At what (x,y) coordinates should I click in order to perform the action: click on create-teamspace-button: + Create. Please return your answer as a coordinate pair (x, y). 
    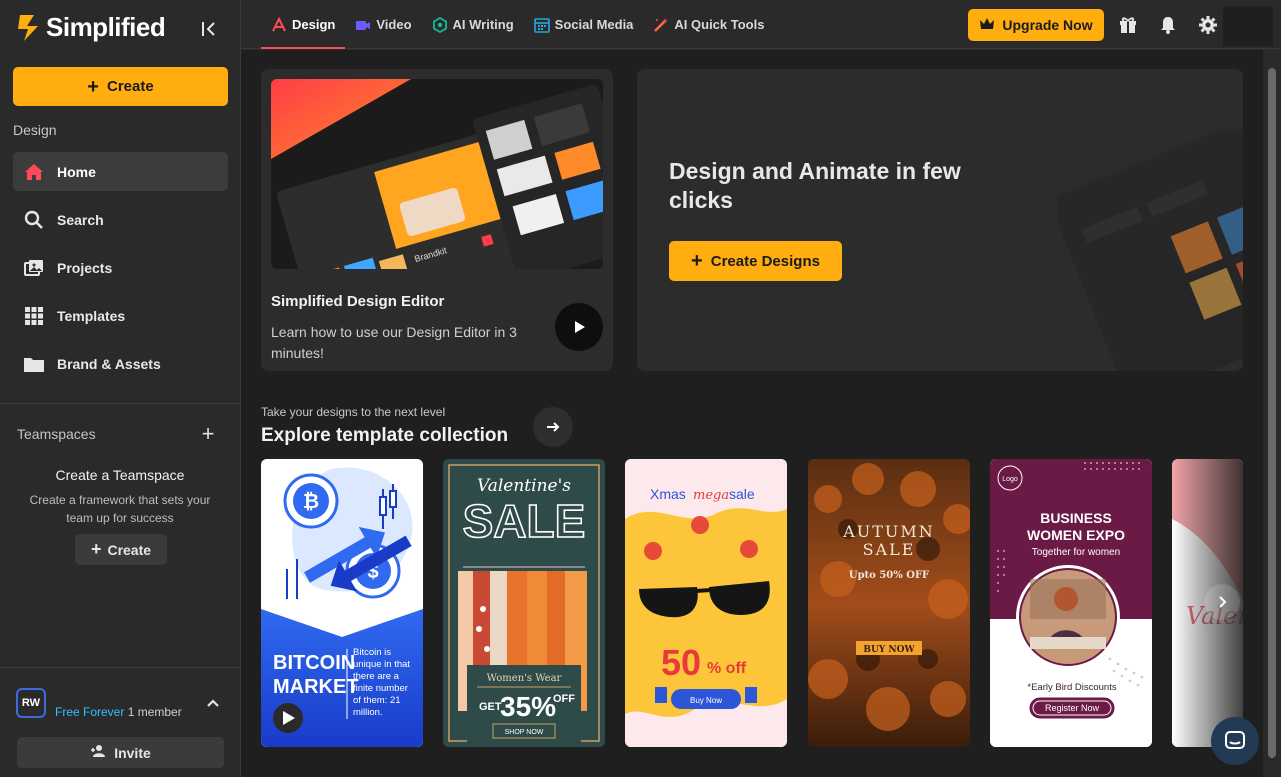
    Looking at the image, I should click on (121, 549).